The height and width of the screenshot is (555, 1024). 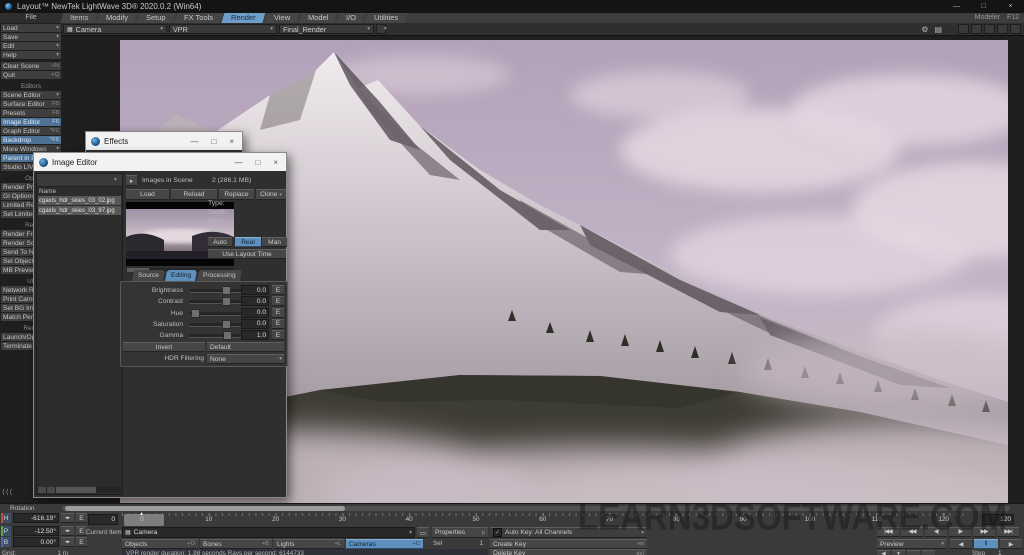 I want to click on image-list-item: cgaxis_hdr_skies_03_02.jpg, so click(x=79, y=200).